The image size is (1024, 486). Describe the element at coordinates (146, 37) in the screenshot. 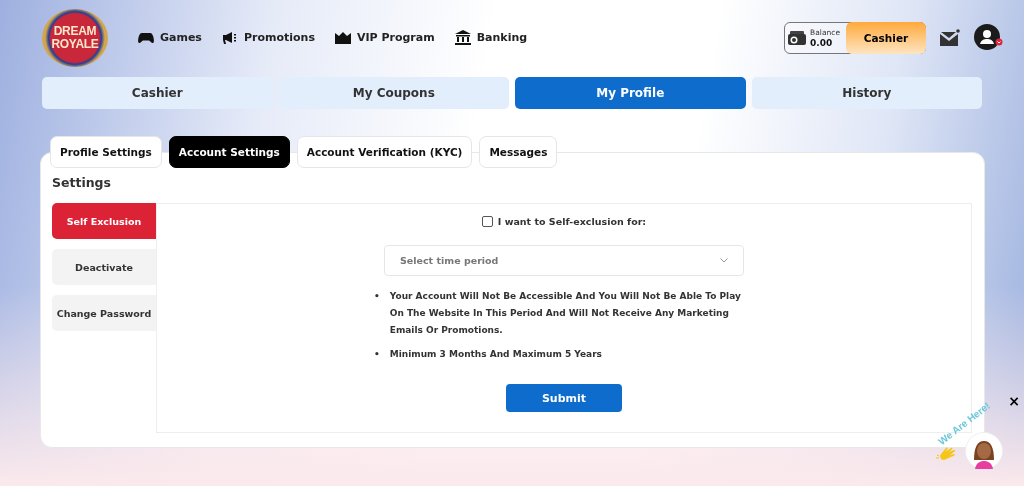

I see `gamepad-icon` at that location.